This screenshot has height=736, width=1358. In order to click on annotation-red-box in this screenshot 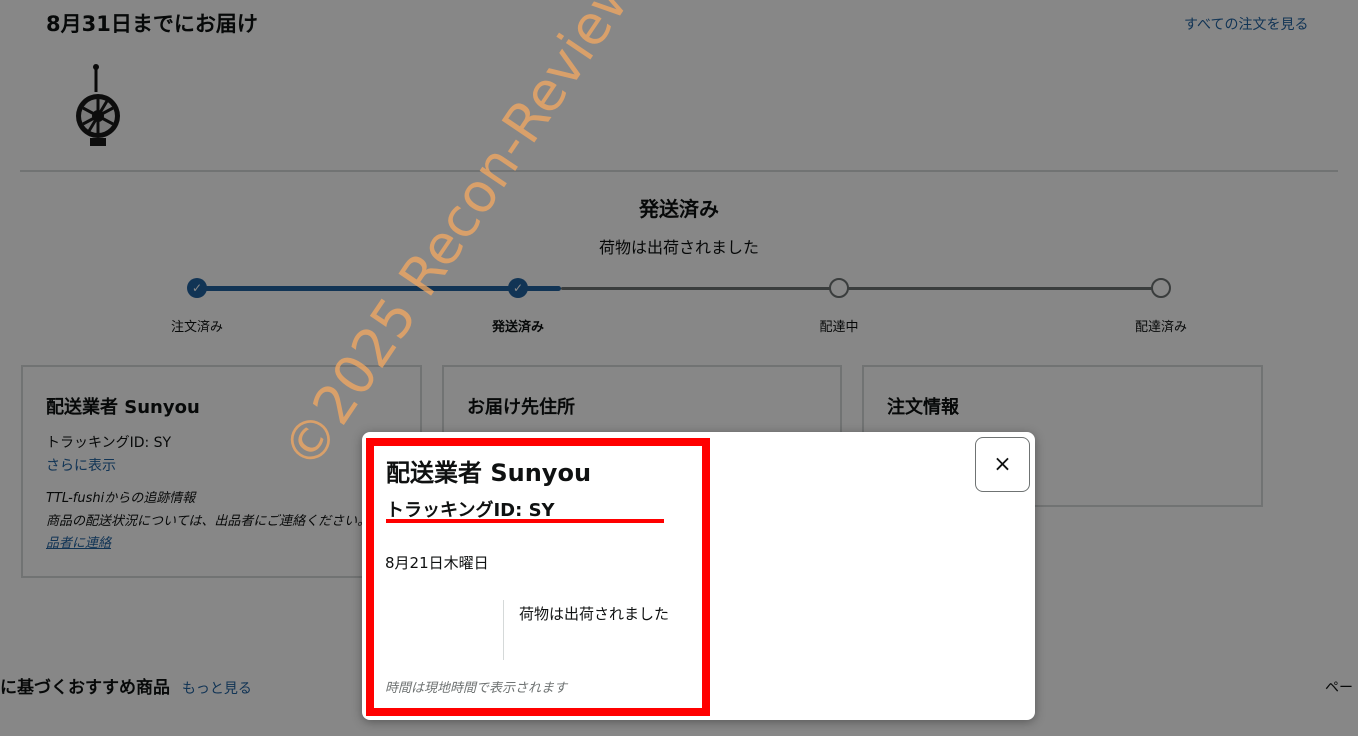, I will do `click(538, 577)`.